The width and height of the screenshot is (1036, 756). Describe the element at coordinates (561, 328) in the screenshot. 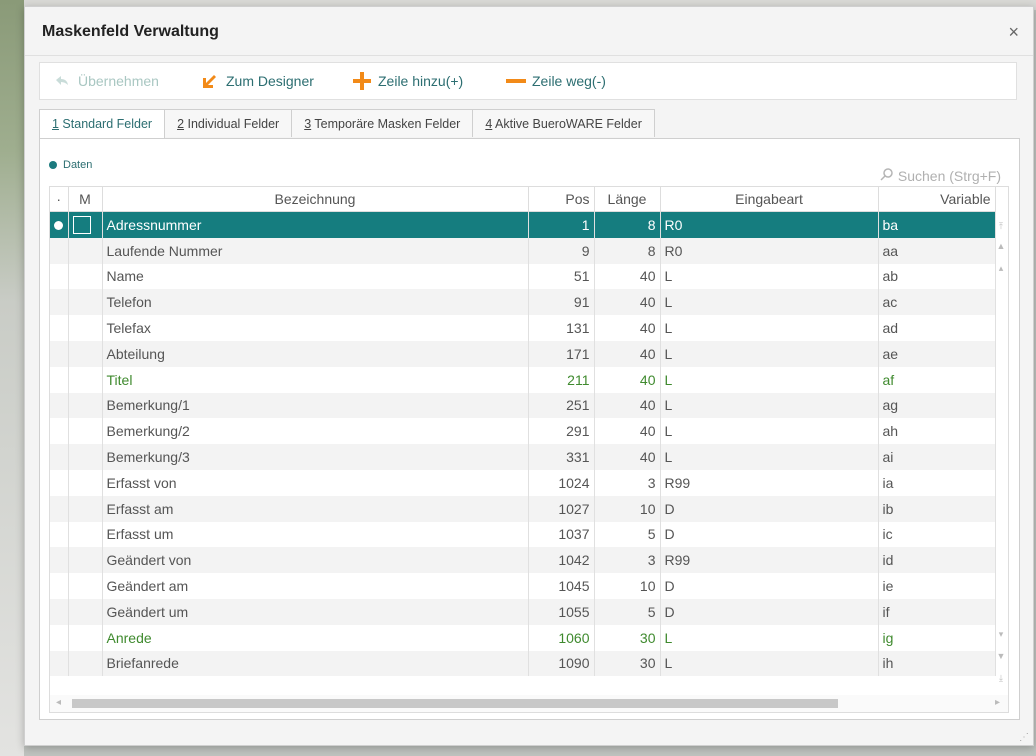

I see `cell-pos: 131` at that location.